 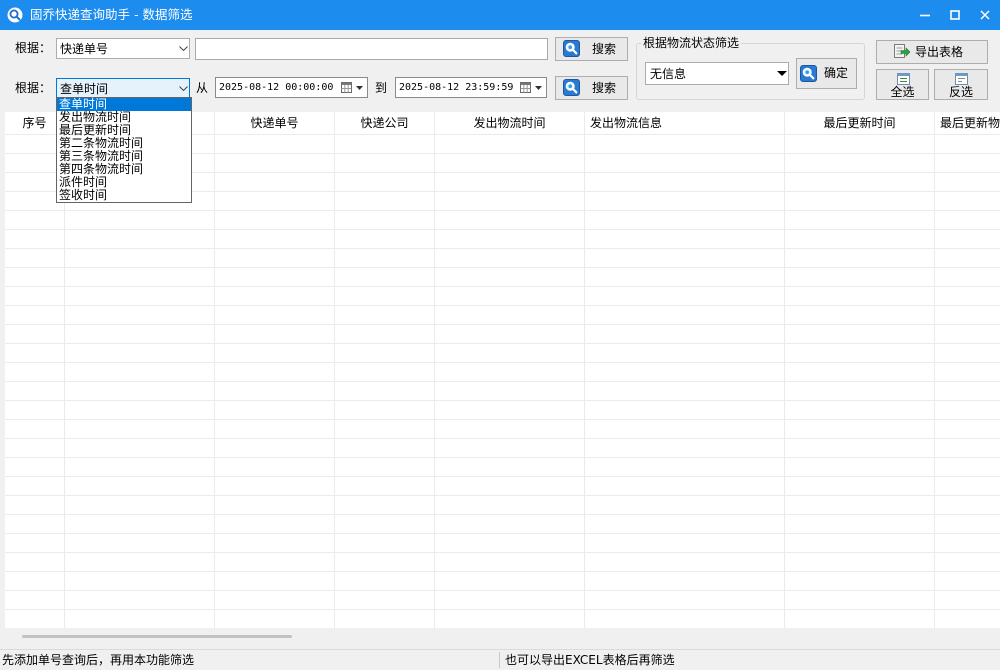 What do you see at coordinates (902, 51) in the screenshot?
I see `export-icon` at bounding box center [902, 51].